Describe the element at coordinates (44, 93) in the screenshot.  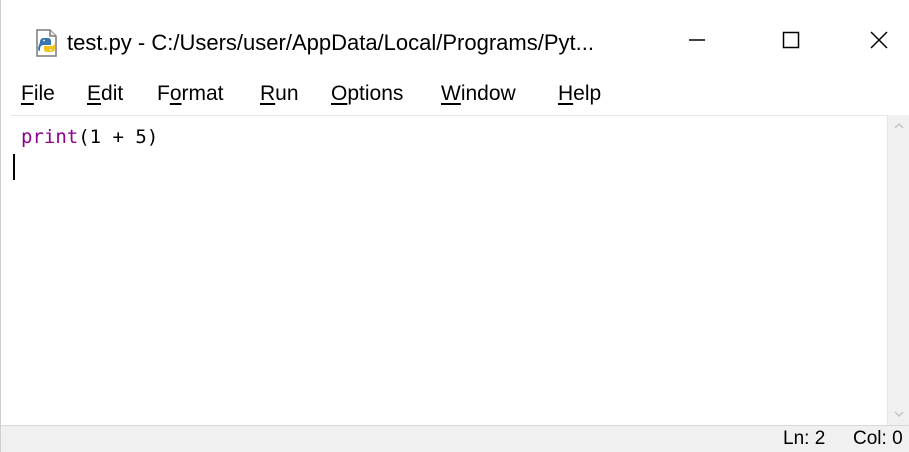
I see `menu-file-label: ile` at that location.